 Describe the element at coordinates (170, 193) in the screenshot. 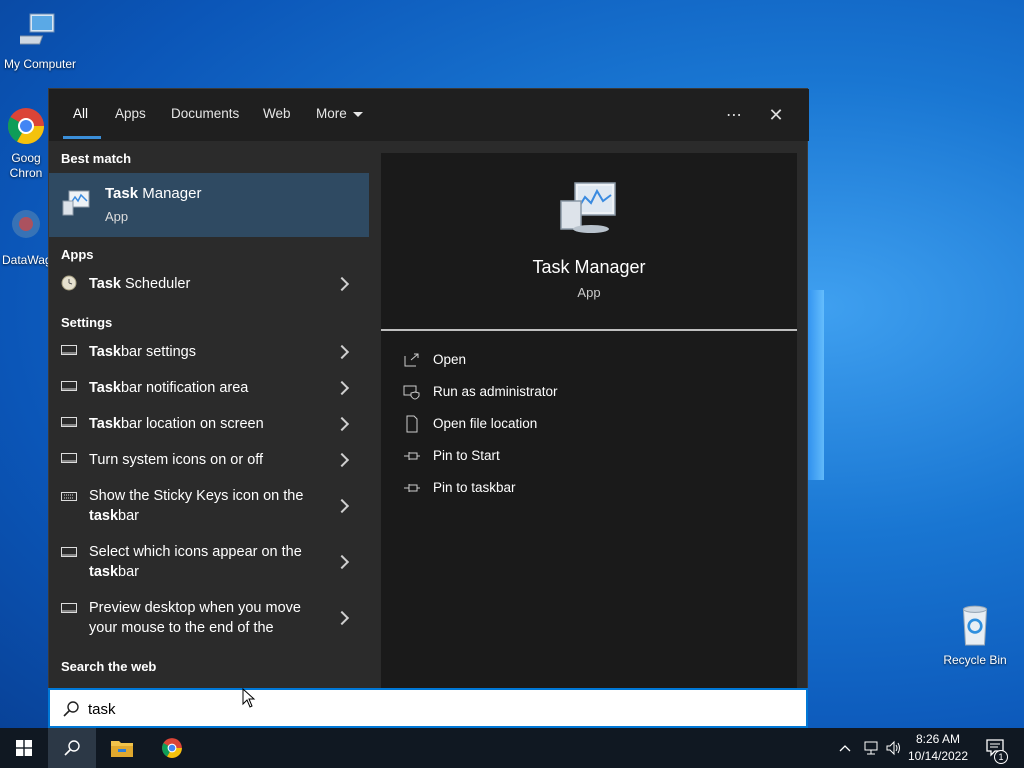

I see `title-rest-part: Manager` at that location.